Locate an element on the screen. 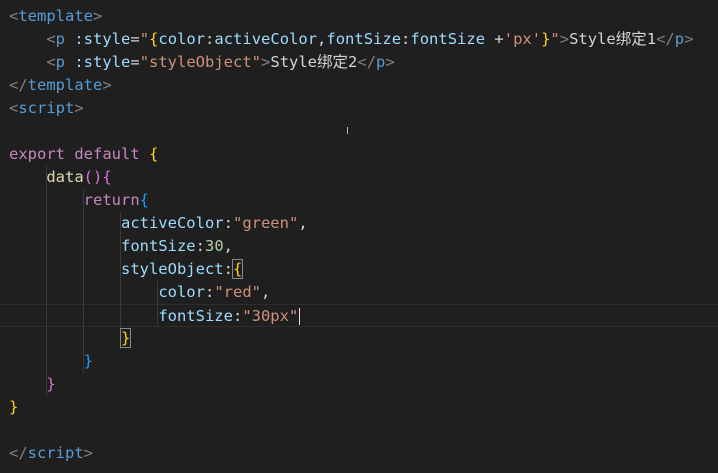  code-line: <p :style="styleObject">Style绑定2</p> is located at coordinates (359, 62).